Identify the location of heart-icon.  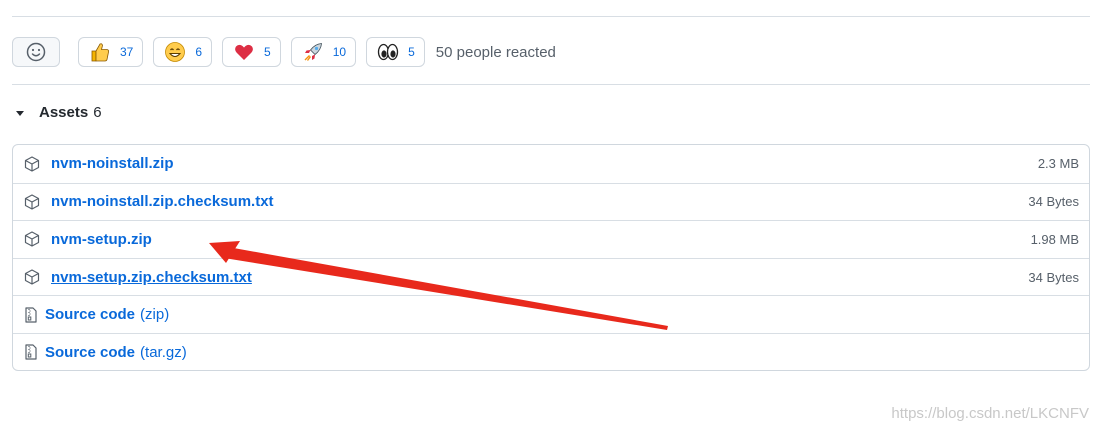
(244, 52).